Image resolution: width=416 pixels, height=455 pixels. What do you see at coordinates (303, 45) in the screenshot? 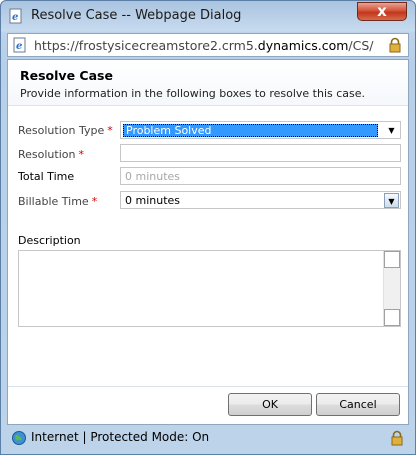
I see `url-domain: dynamics.com` at bounding box center [303, 45].